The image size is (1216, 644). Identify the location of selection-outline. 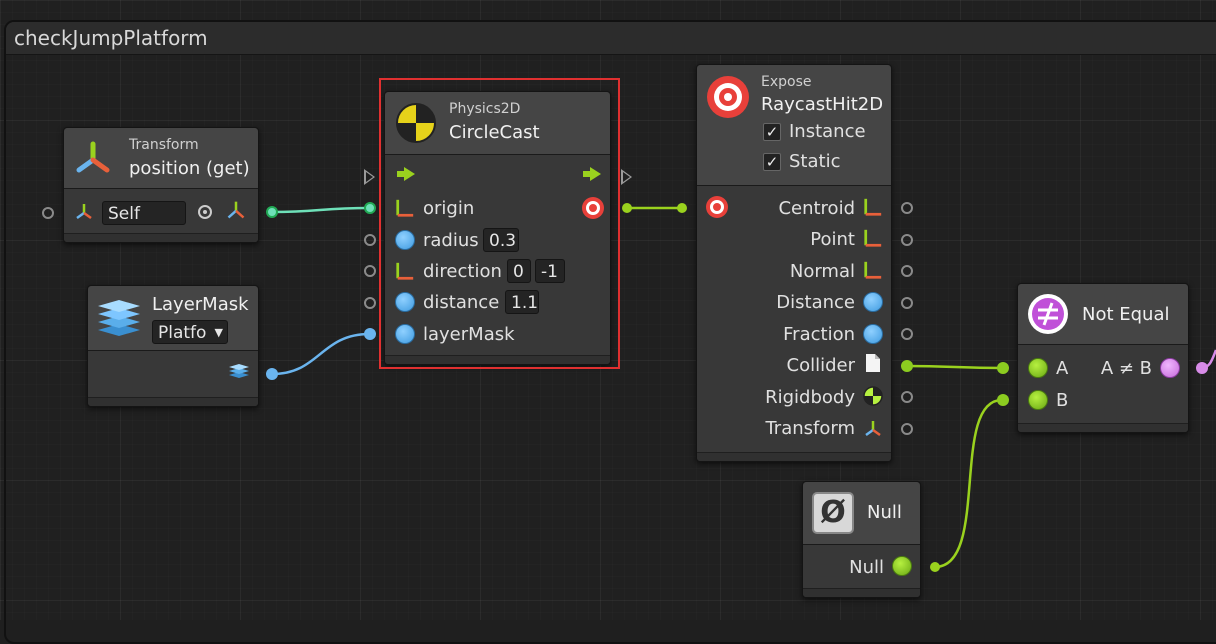
(499, 223).